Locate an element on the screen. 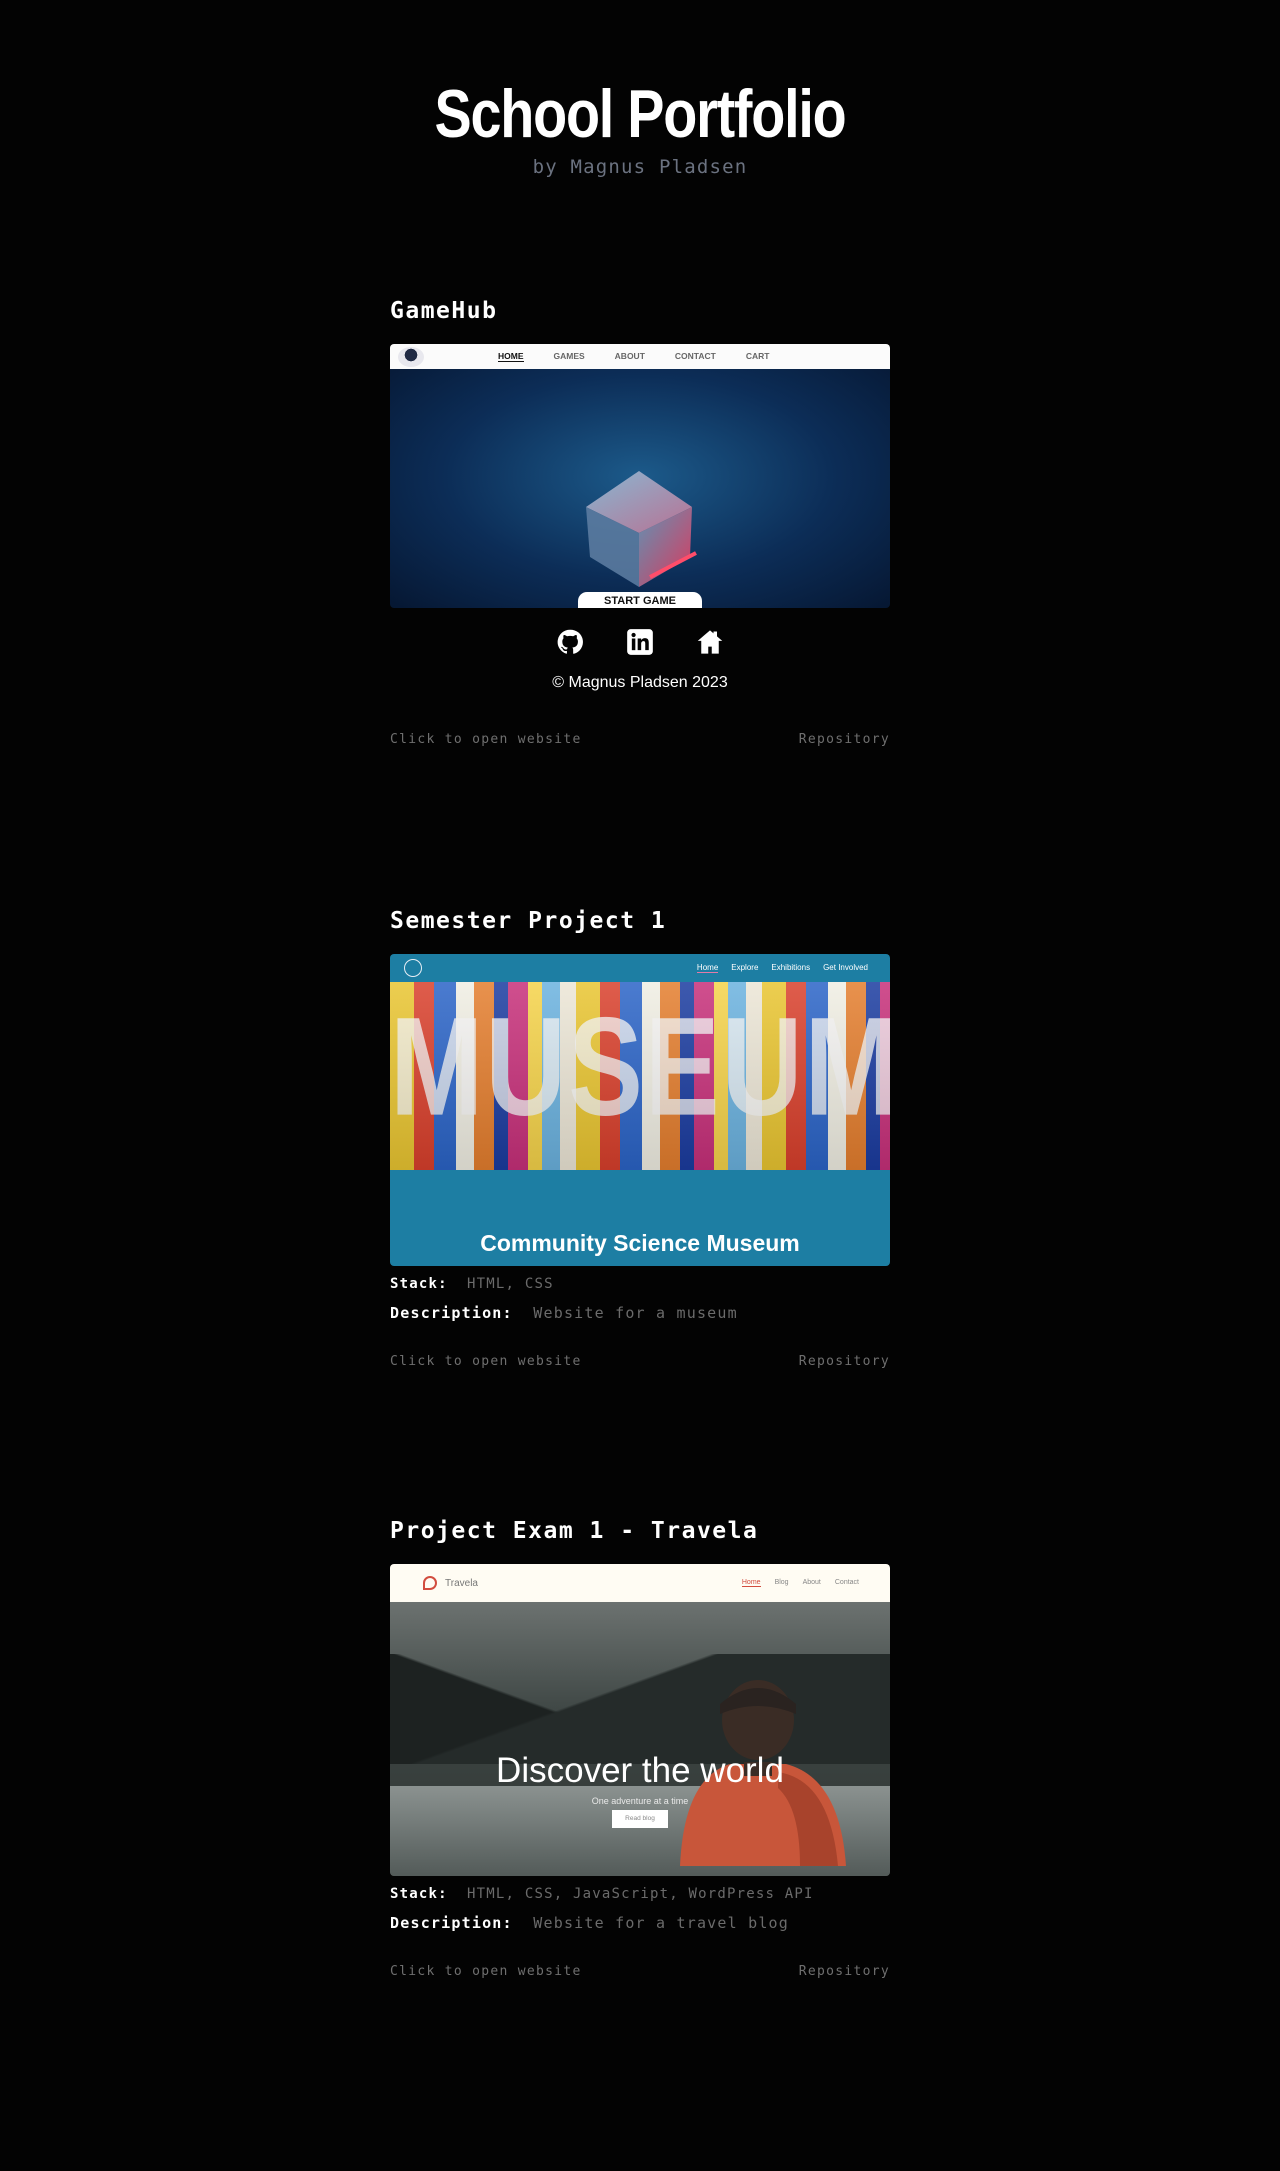 This screenshot has width=1280, height=2171. preview-nav-item: Get Involved is located at coordinates (845, 967).